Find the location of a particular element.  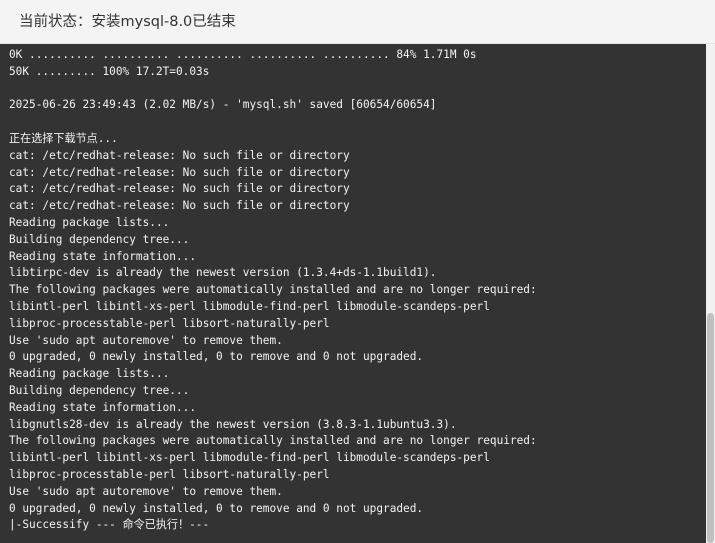

terminal-line: 50K ......... 100% 17.2T=0.03s is located at coordinates (109, 71).